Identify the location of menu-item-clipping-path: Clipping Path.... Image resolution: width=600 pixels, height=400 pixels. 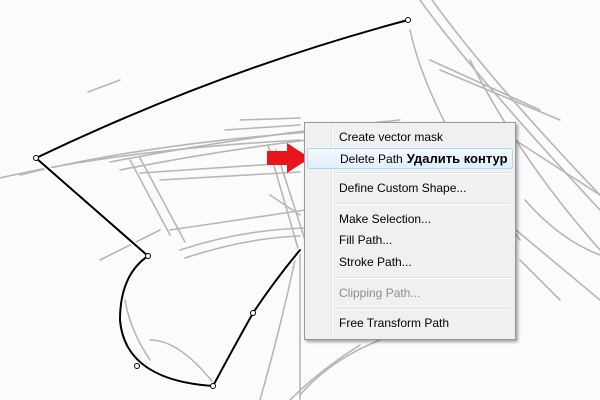
(410, 293).